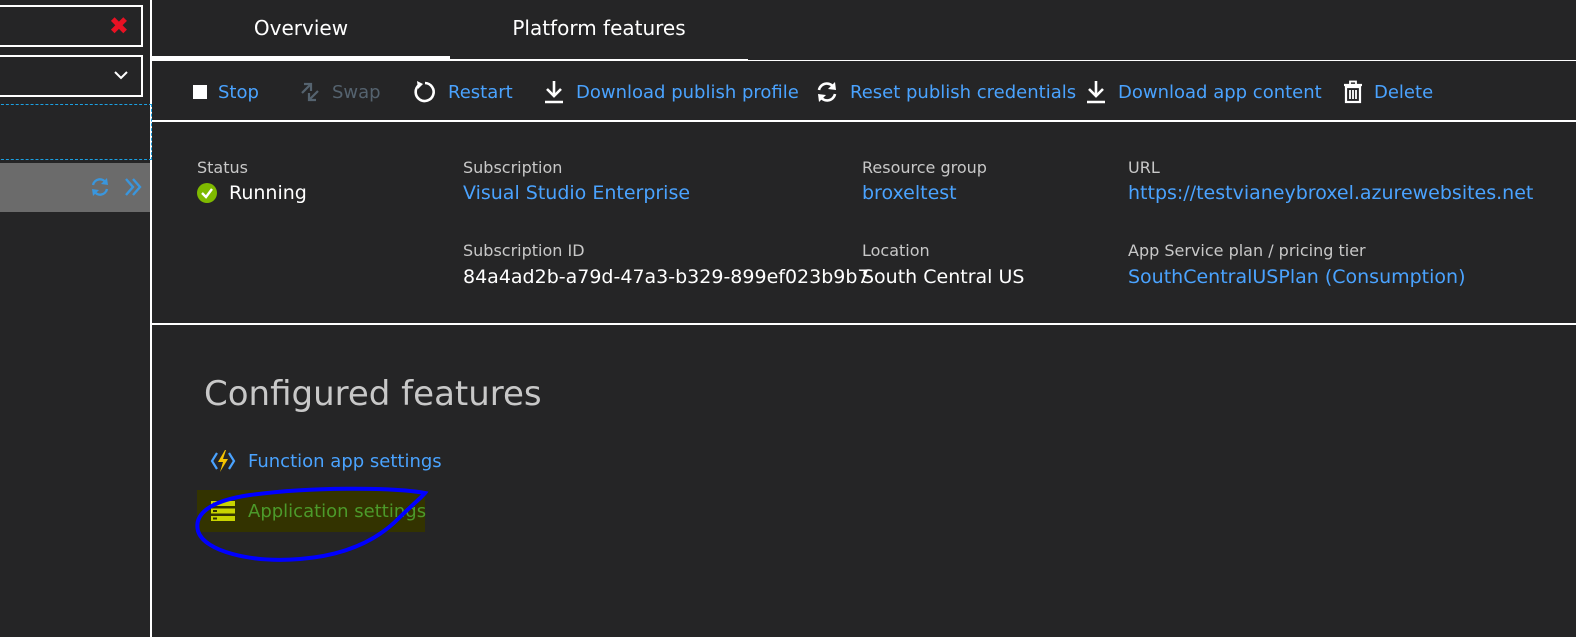  What do you see at coordinates (207, 193) in the screenshot?
I see `check-circle-icon` at bounding box center [207, 193].